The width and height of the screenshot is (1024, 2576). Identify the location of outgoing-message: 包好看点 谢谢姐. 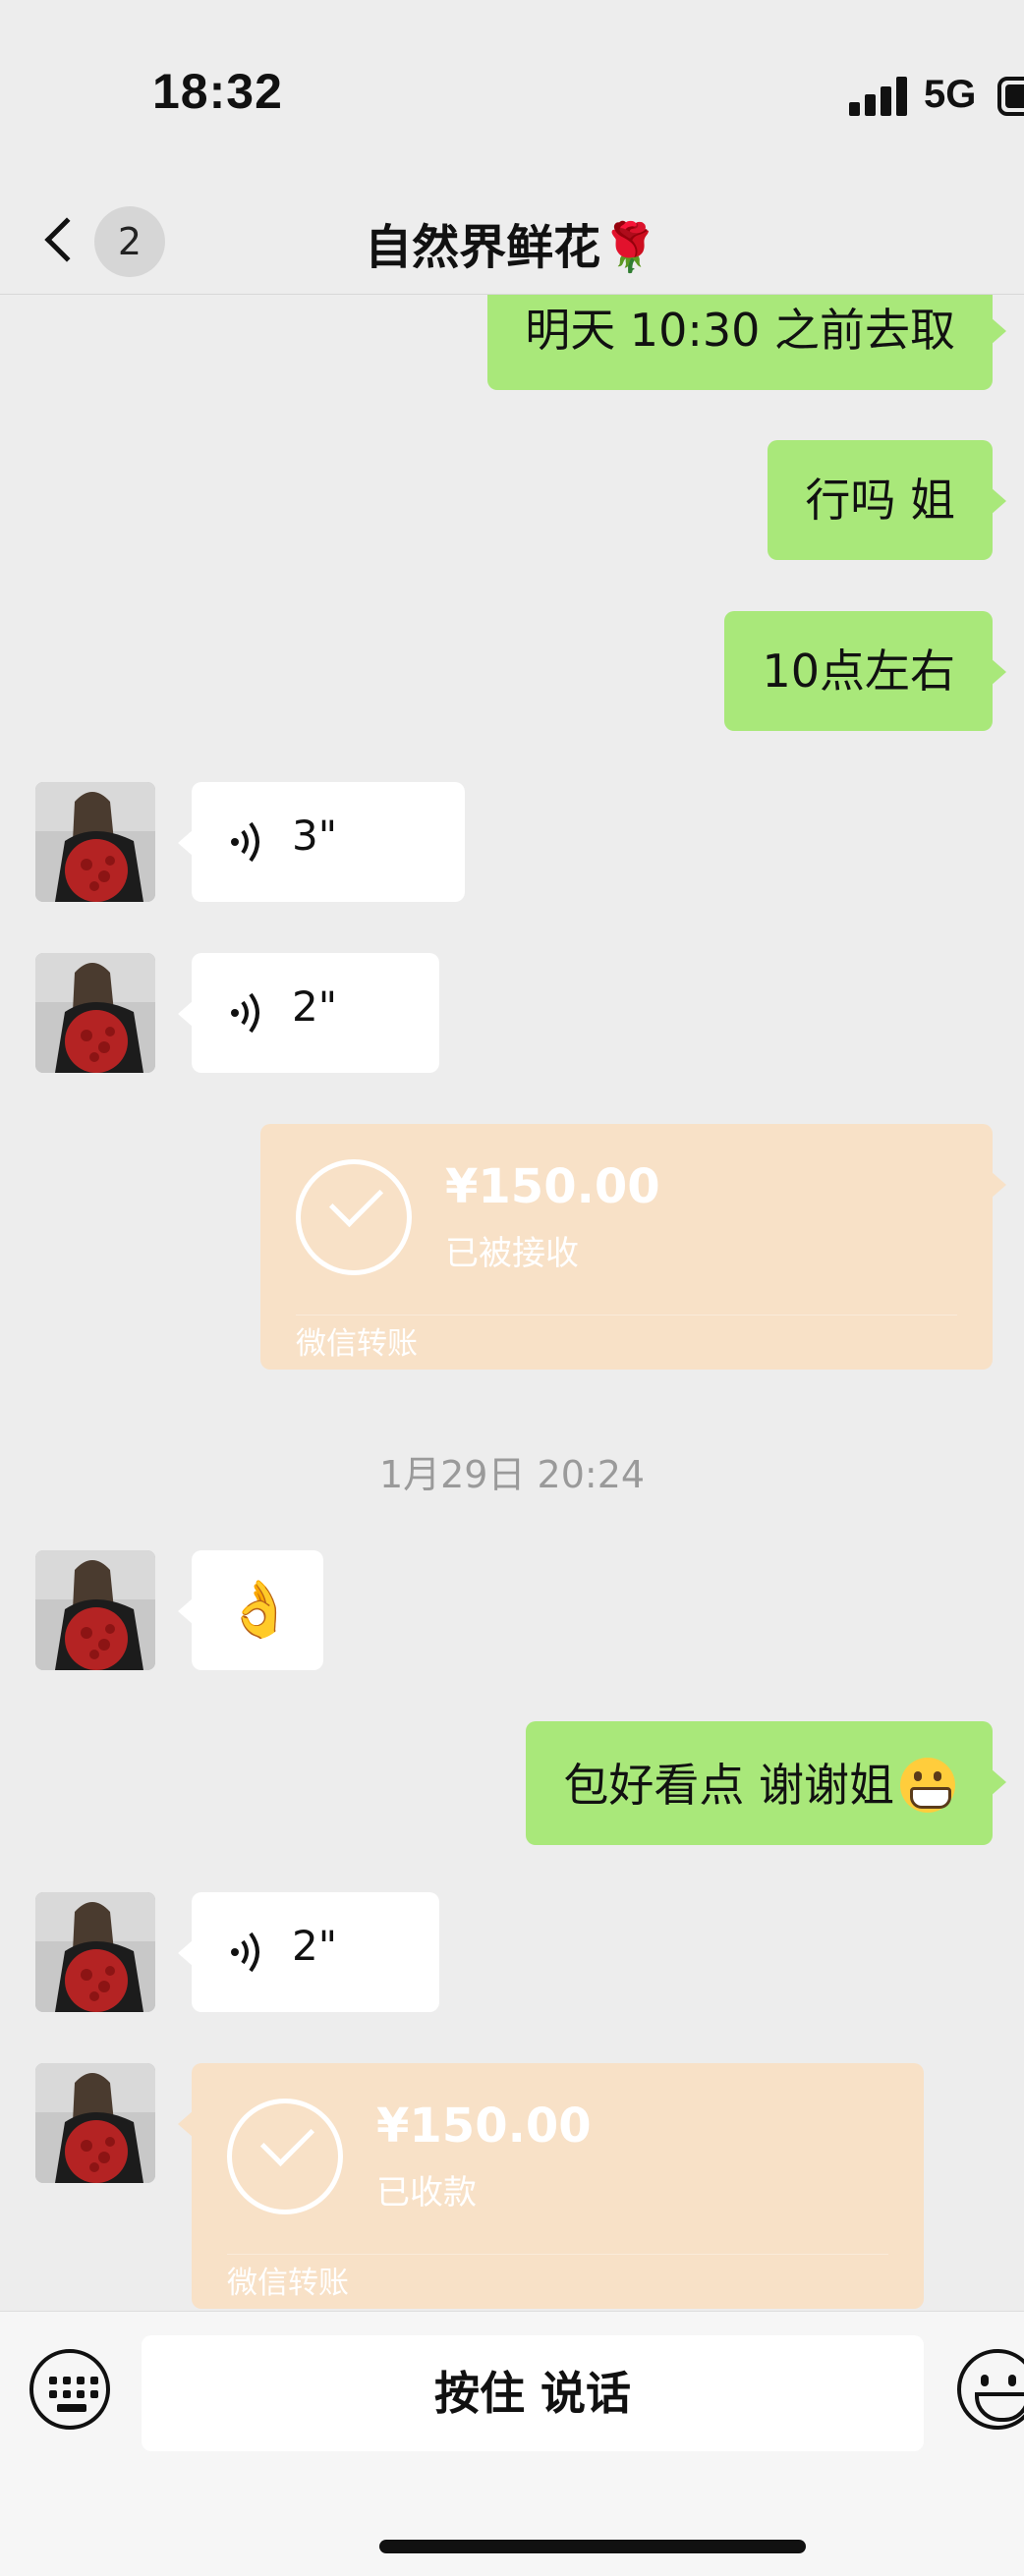
(766, 1783).